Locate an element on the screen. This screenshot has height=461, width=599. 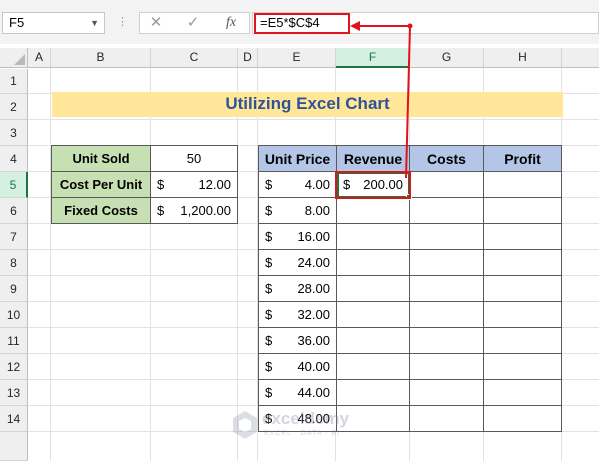
watermark: exceldemy EXCEL · DATA · BI is located at coordinates (302, 426).